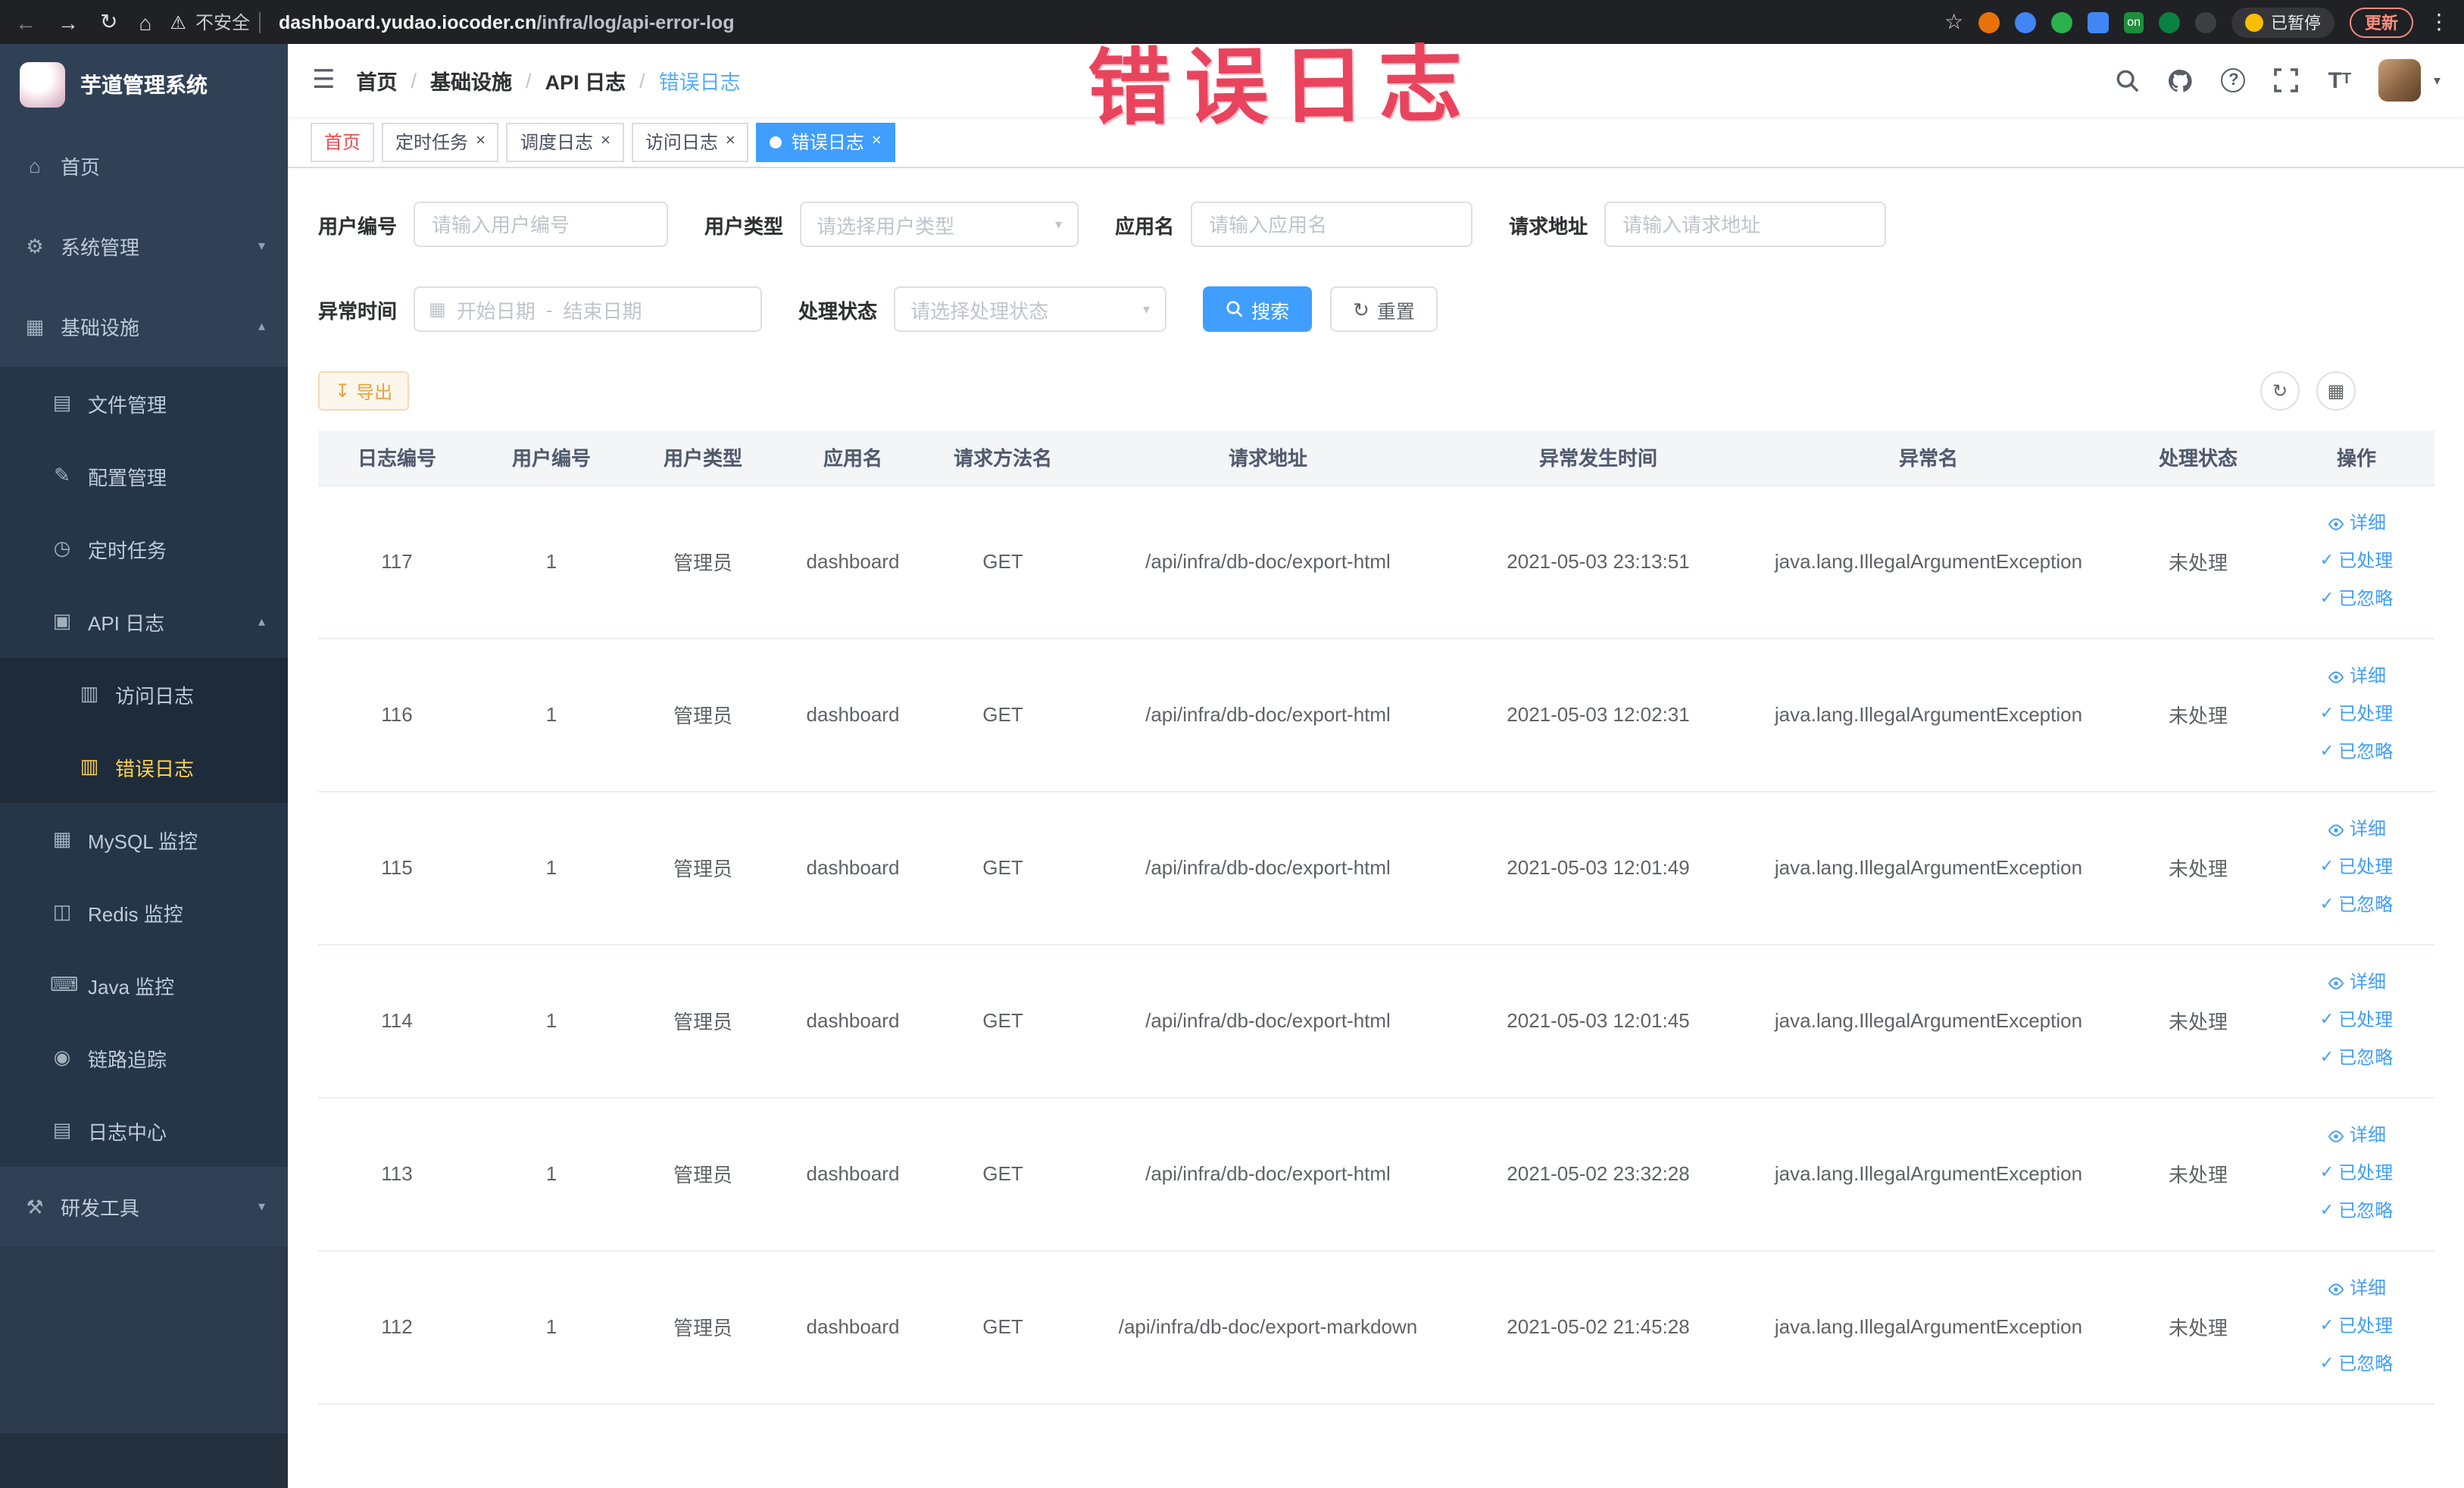 This screenshot has height=1488, width=2464. What do you see at coordinates (2308, 391) in the screenshot?
I see `table-tools: ↻ ▦` at bounding box center [2308, 391].